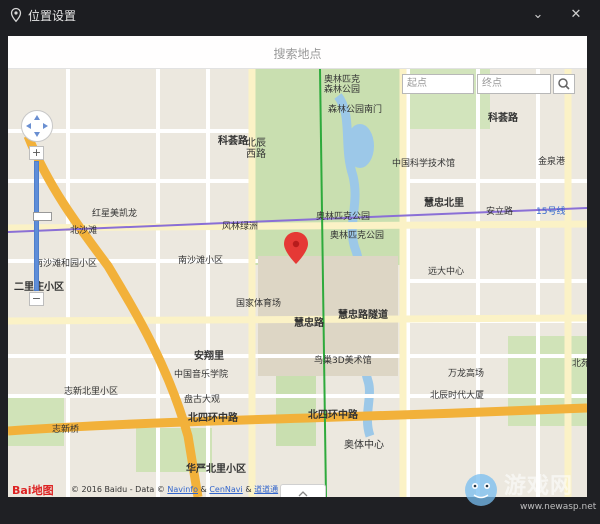 The image size is (600, 524). I want to click on label-zhixin-north: 志新北里小区, so click(91, 391).